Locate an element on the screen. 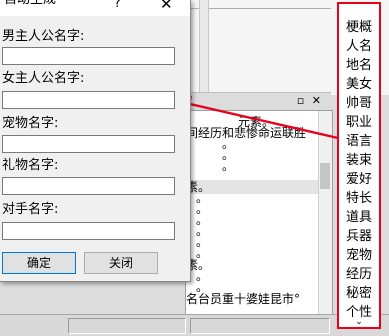 The image size is (389, 336). gift-name-label: 礼物名字: is located at coordinates (30, 165).